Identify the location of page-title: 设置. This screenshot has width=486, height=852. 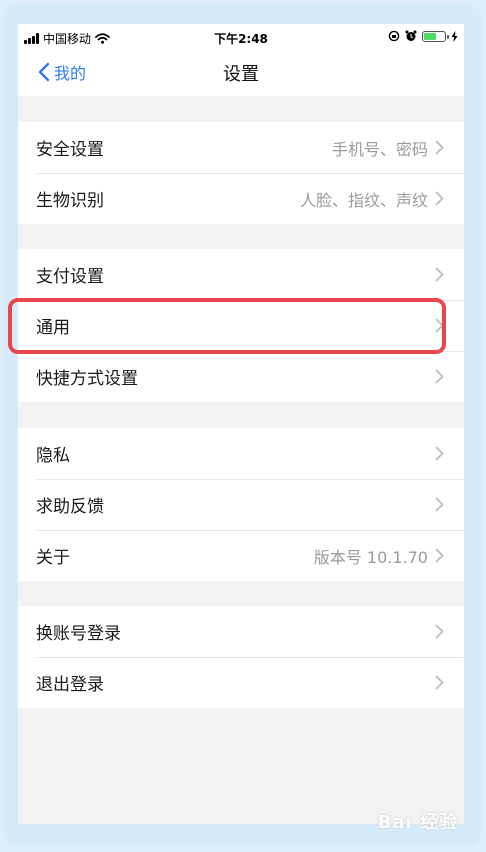
(241, 74).